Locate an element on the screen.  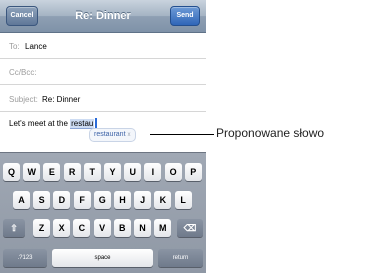
callout-label: Proponowane słowo is located at coordinates (270, 133).